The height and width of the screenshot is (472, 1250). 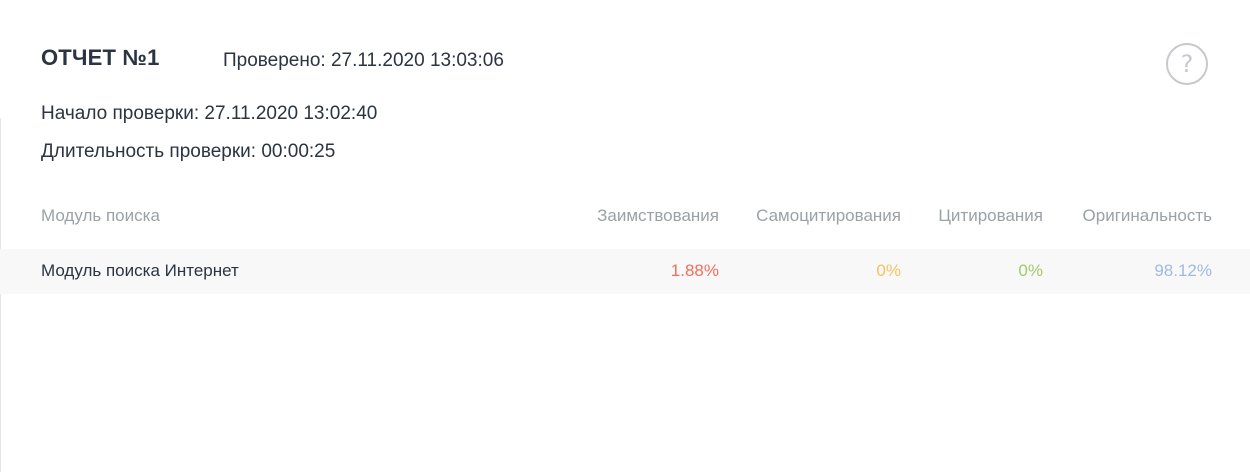 What do you see at coordinates (828, 215) in the screenshot?
I see `header-self-citations: Самоцитирования` at bounding box center [828, 215].